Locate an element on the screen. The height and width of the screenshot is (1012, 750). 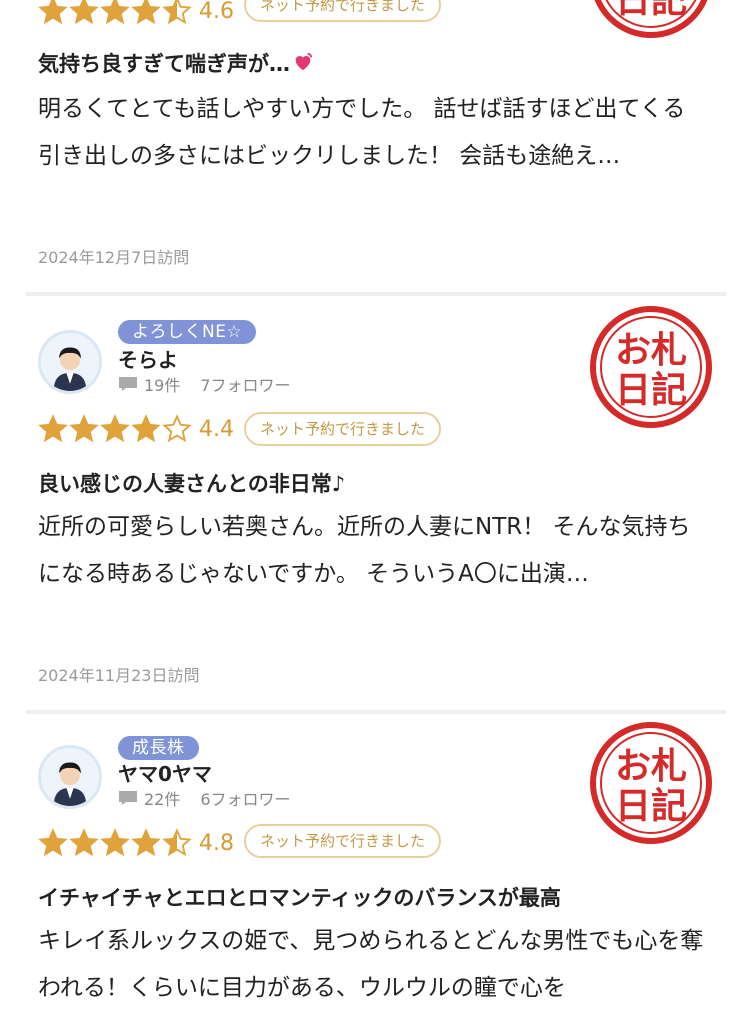
rating-value: 4.4 is located at coordinates (216, 429).